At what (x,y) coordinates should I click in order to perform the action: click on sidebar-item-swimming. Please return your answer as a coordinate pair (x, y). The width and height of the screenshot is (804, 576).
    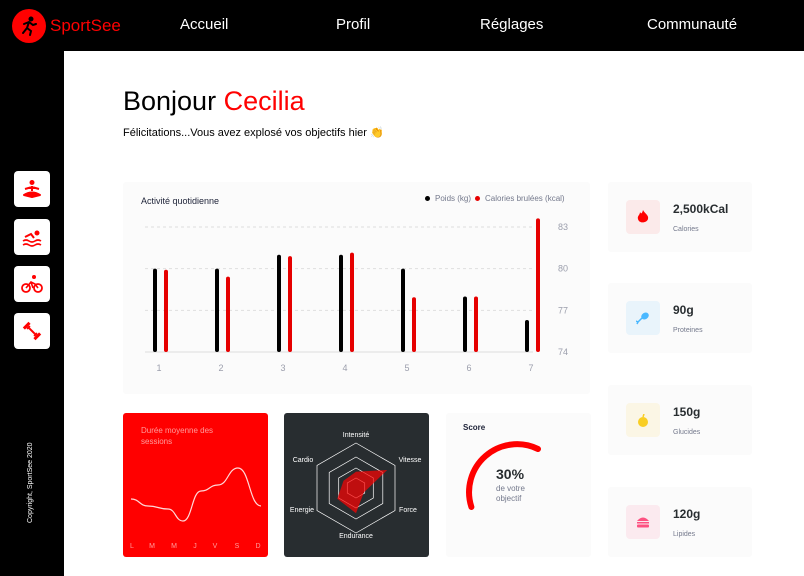
    Looking at the image, I should click on (32, 237).